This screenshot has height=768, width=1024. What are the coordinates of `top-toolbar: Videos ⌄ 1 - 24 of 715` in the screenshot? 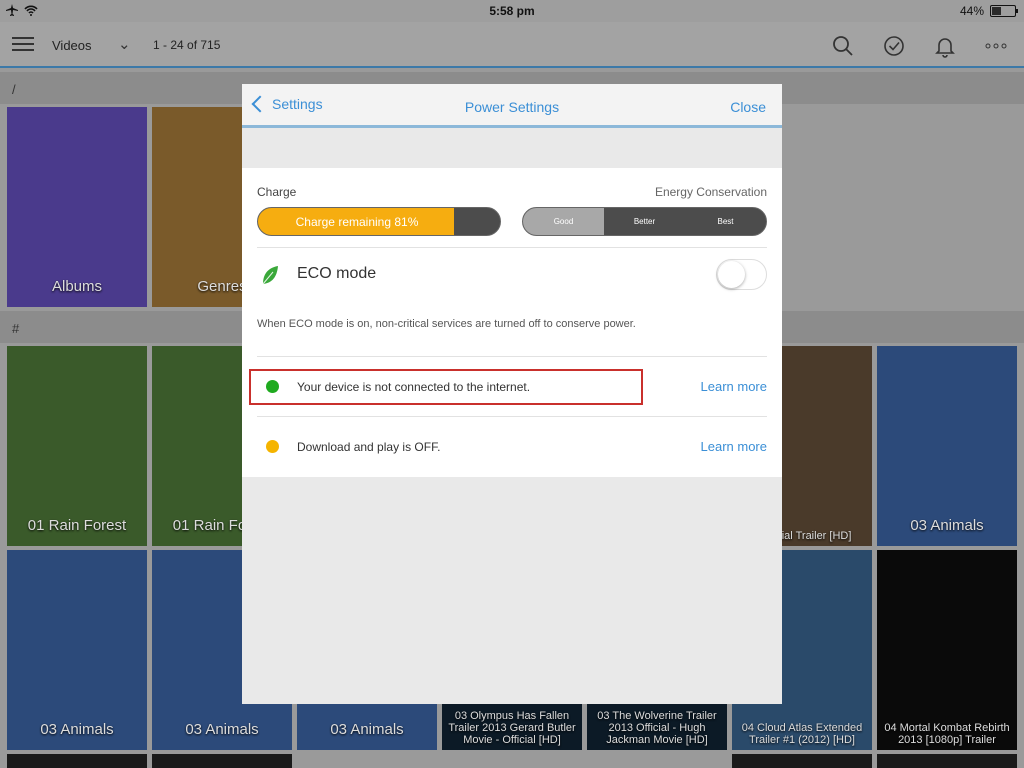 It's located at (512, 45).